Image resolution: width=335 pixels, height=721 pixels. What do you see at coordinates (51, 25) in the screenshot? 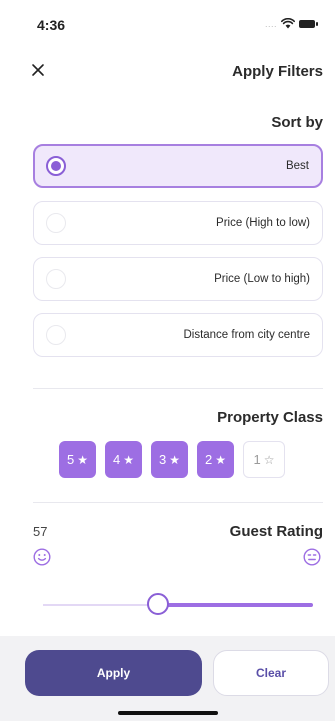
I see `status-time: 4:36` at bounding box center [51, 25].